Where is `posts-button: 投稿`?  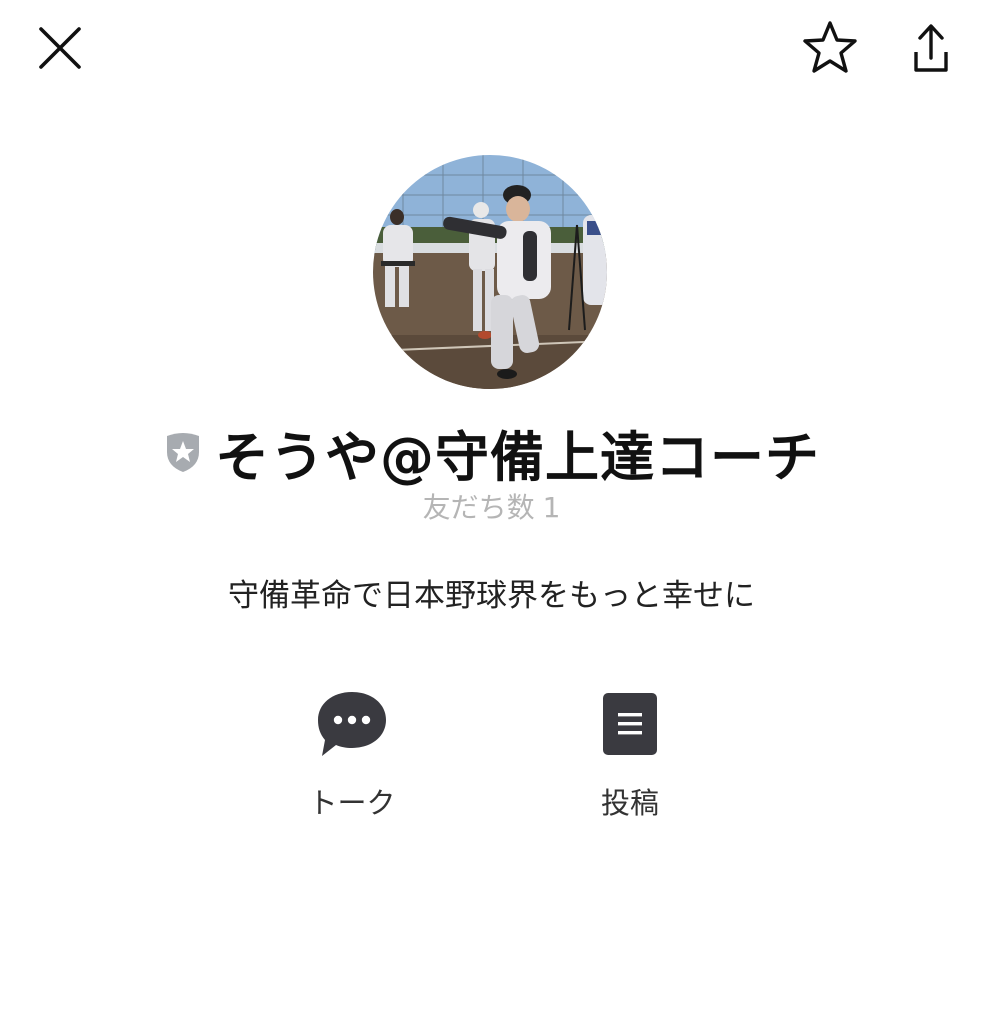
posts-button: 投稿 is located at coordinates (630, 752).